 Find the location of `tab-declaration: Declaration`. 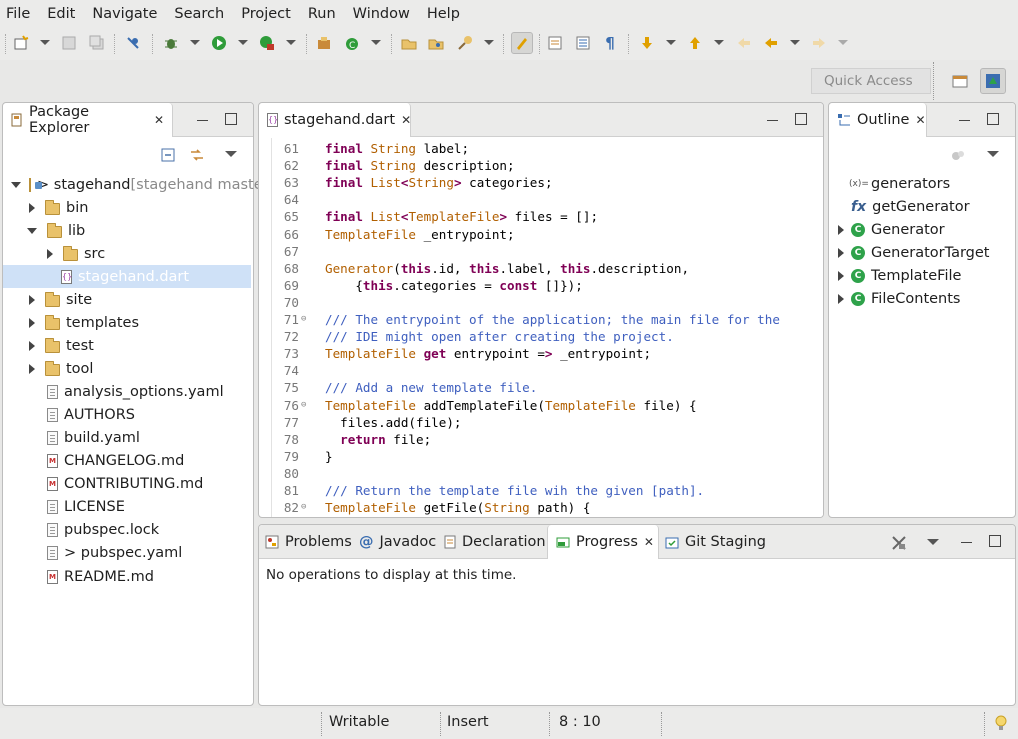

tab-declaration: Declaration is located at coordinates (495, 542).